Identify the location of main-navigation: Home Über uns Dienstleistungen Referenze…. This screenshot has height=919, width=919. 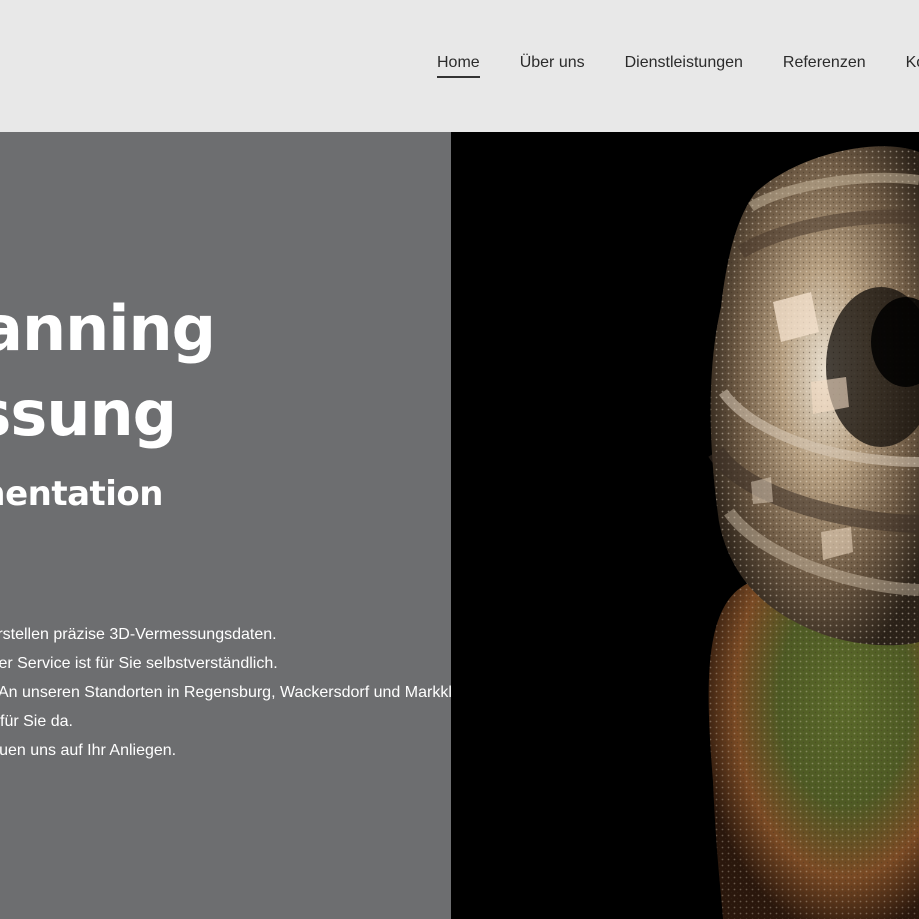
(678, 65).